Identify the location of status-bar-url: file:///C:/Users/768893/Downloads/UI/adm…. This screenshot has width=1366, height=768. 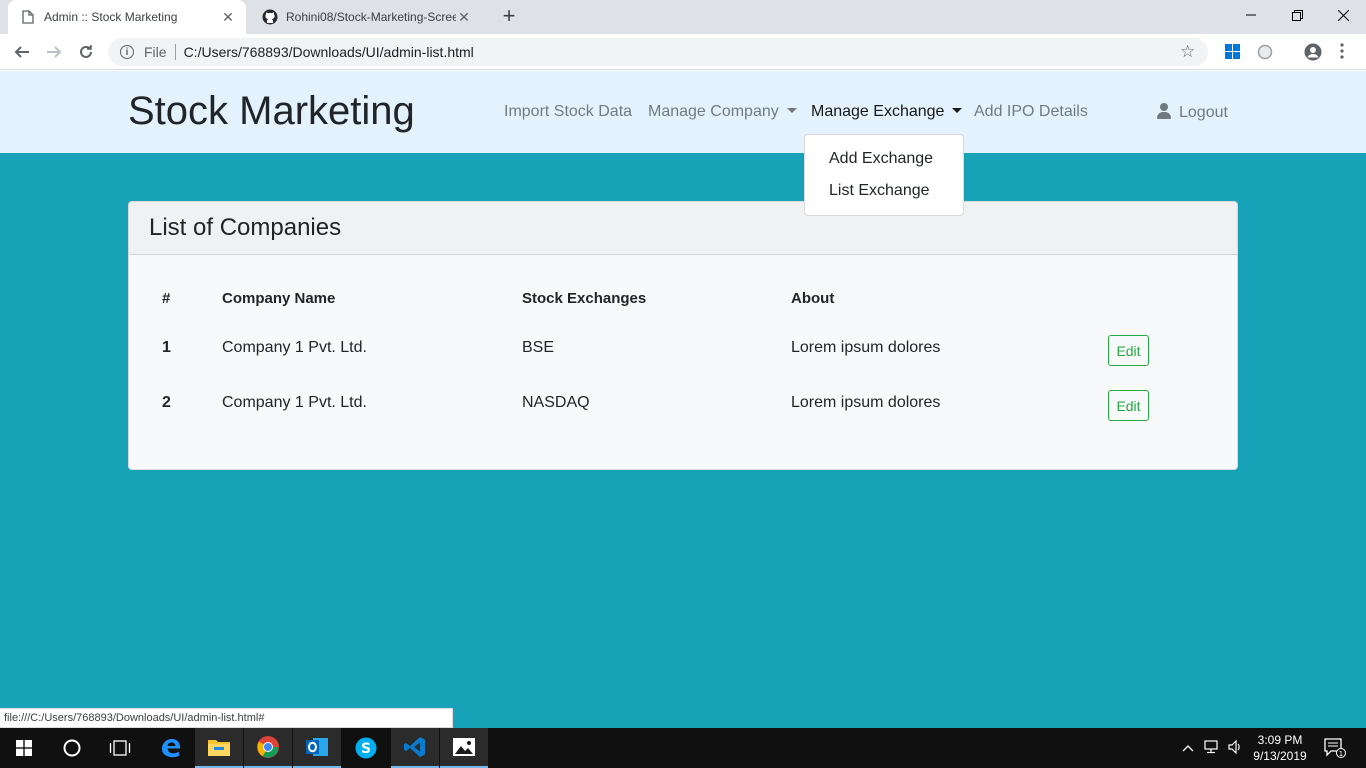
(226, 718).